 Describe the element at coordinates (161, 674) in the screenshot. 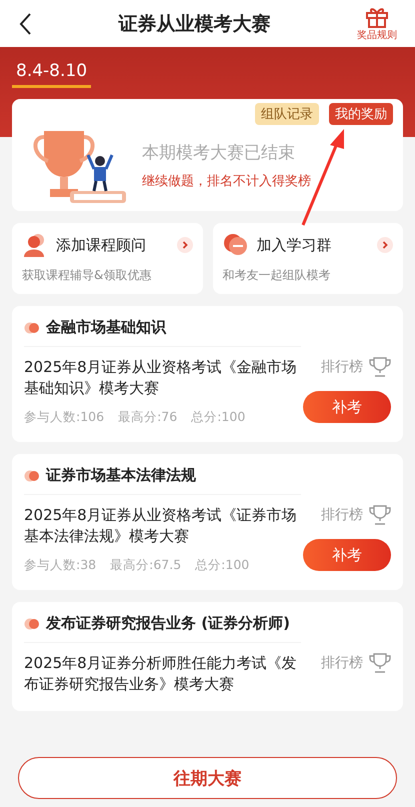

I see `contest-description: 2025年8月证券分析师胜任能力考试《发布证券研究报告业务》模考大赛` at that location.